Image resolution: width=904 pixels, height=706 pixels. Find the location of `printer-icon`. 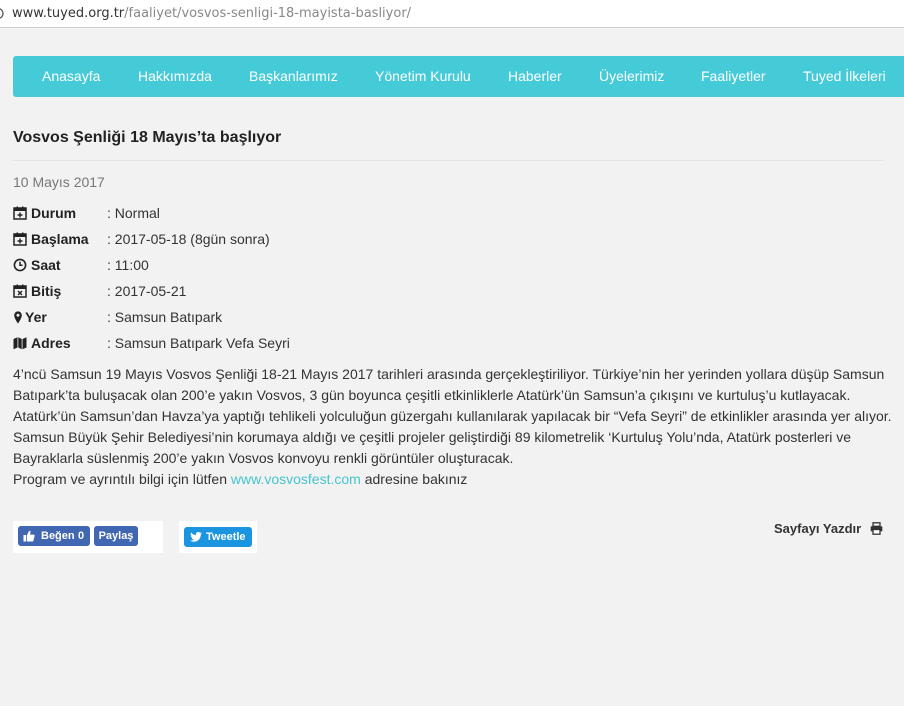

printer-icon is located at coordinates (876, 528).